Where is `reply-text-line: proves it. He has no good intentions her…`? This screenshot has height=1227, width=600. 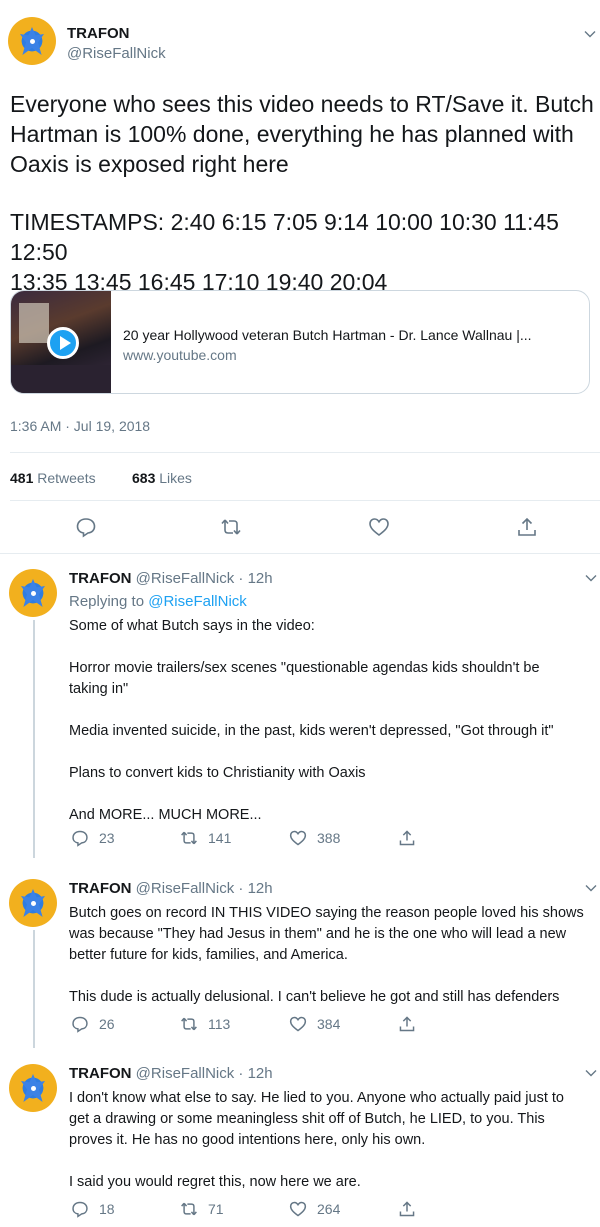 reply-text-line: proves it. He has no good intentions her… is located at coordinates (247, 1140).